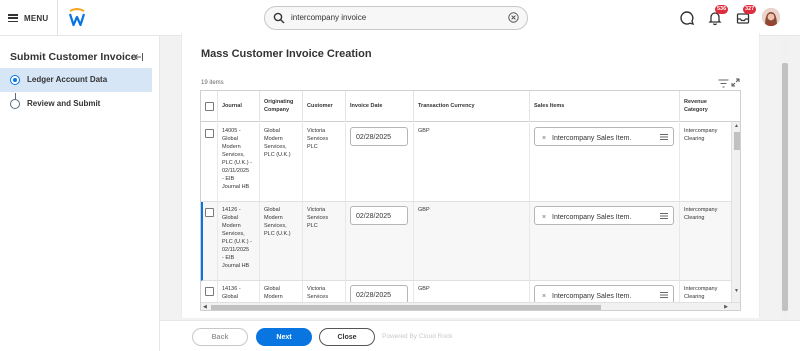  I want to click on next-button: Next, so click(284, 337).